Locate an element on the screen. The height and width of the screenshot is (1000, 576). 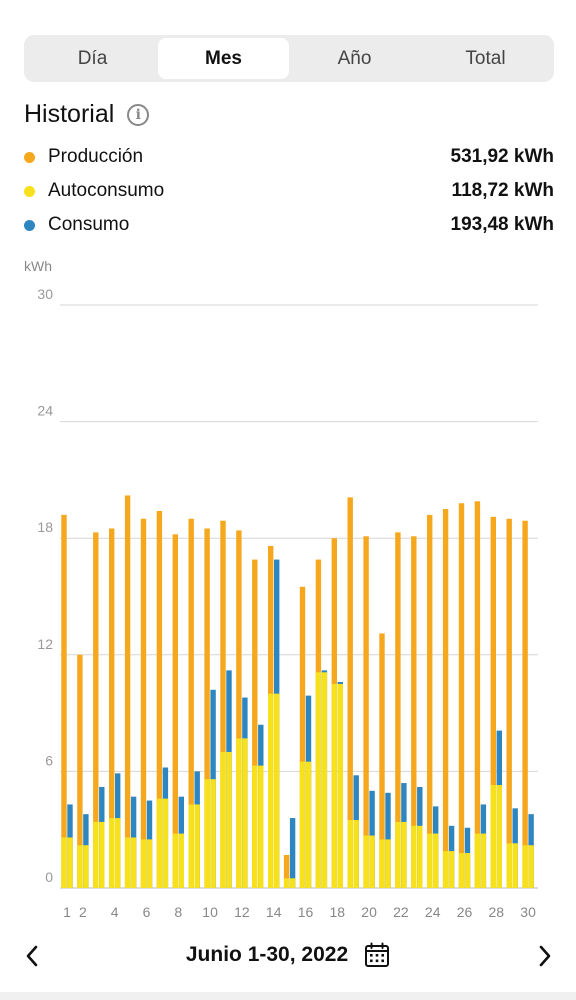
legend-item-autoconsumo: Autoconsumo 118,72 kWh is located at coordinates (289, 191).